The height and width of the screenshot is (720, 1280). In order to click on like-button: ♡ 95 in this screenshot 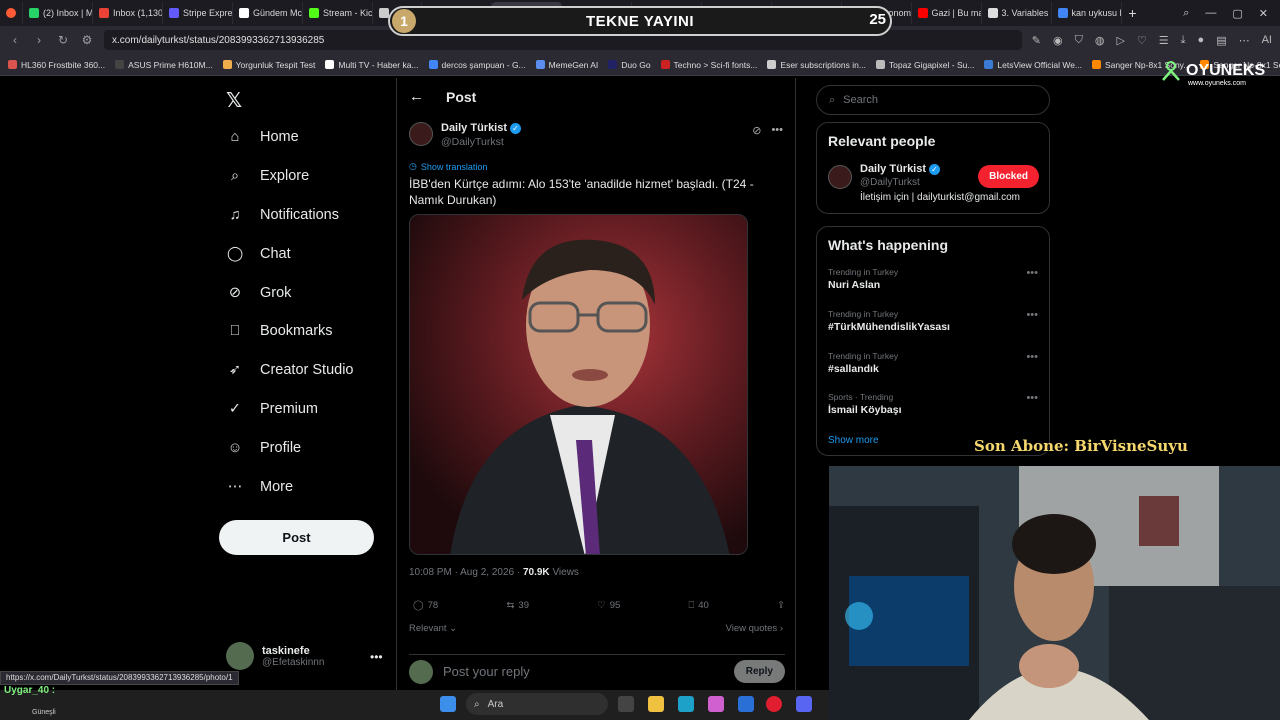, I will do `click(608, 605)`.